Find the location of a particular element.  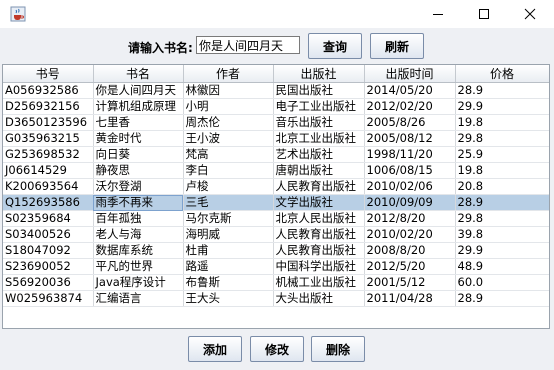

cell-publish-date: 2010/02/20 is located at coordinates (410, 234).